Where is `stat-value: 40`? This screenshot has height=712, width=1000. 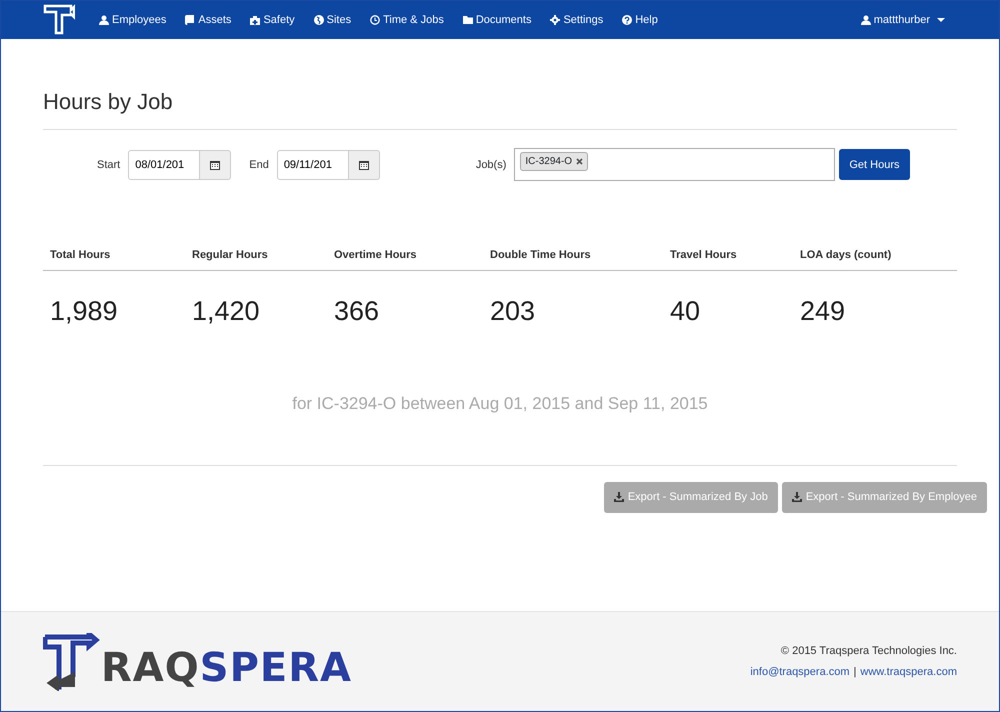 stat-value: 40 is located at coordinates (685, 311).